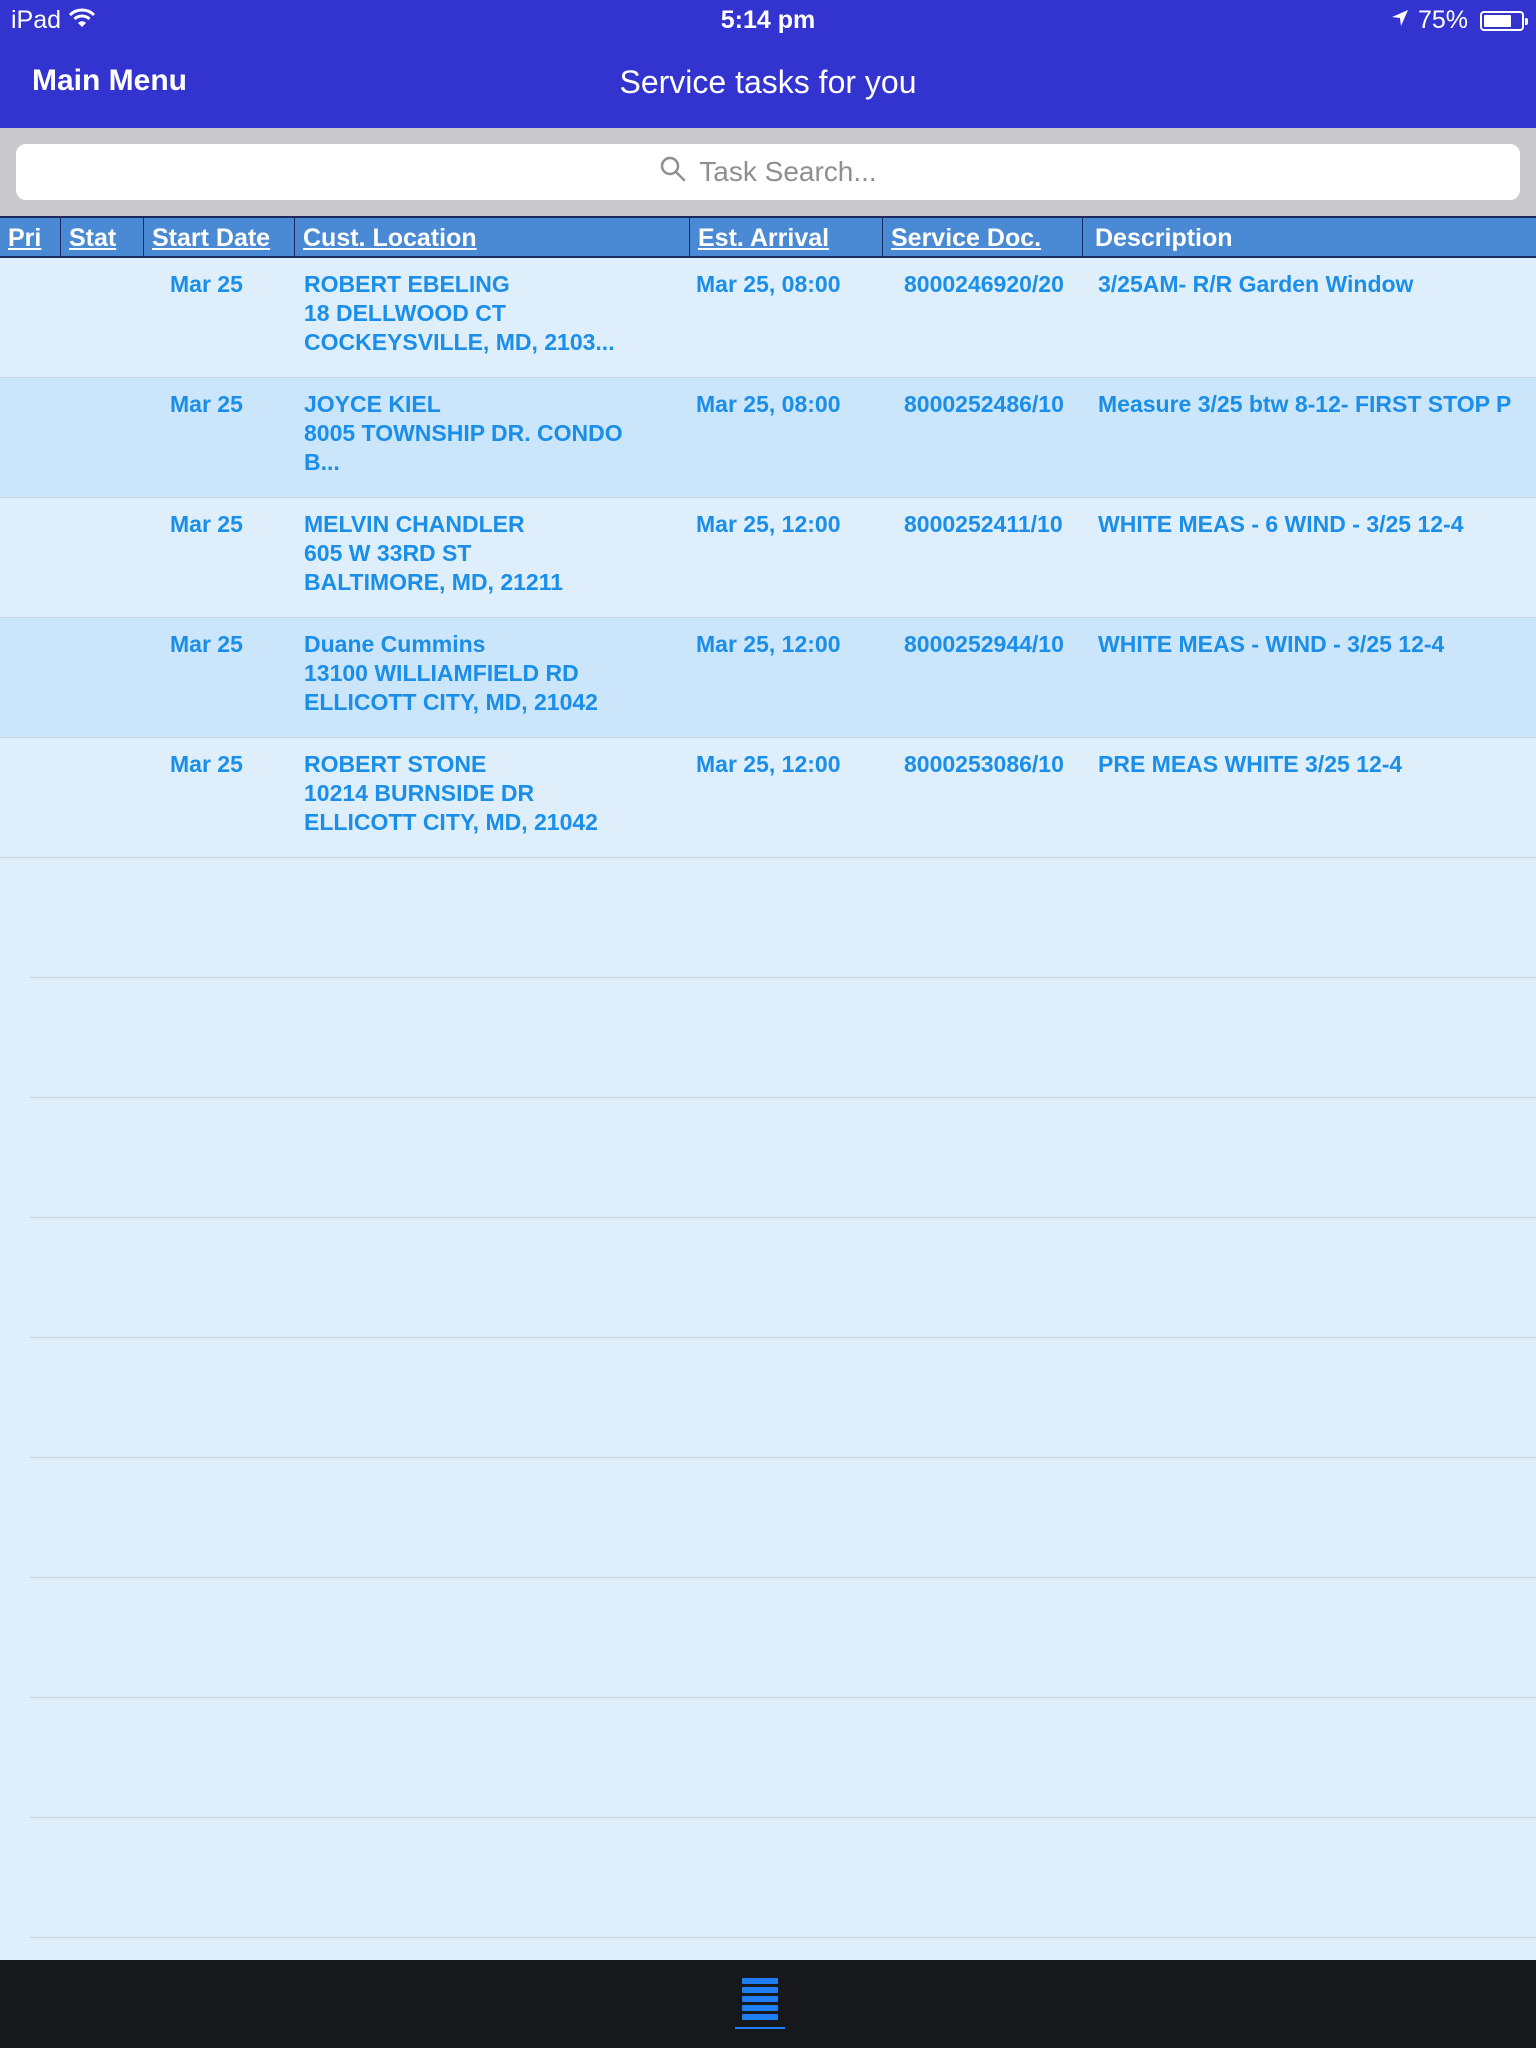 The image size is (1536, 2048). I want to click on description-cell: WHITE MEAS - 6 WIND - 3/25 12-4, so click(1281, 524).